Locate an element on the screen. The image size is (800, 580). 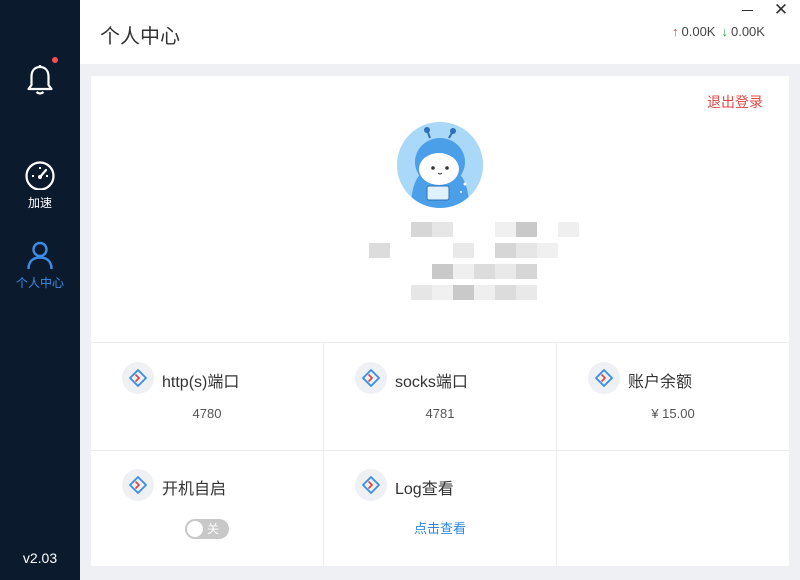
avatar-image is located at coordinates (440, 165).